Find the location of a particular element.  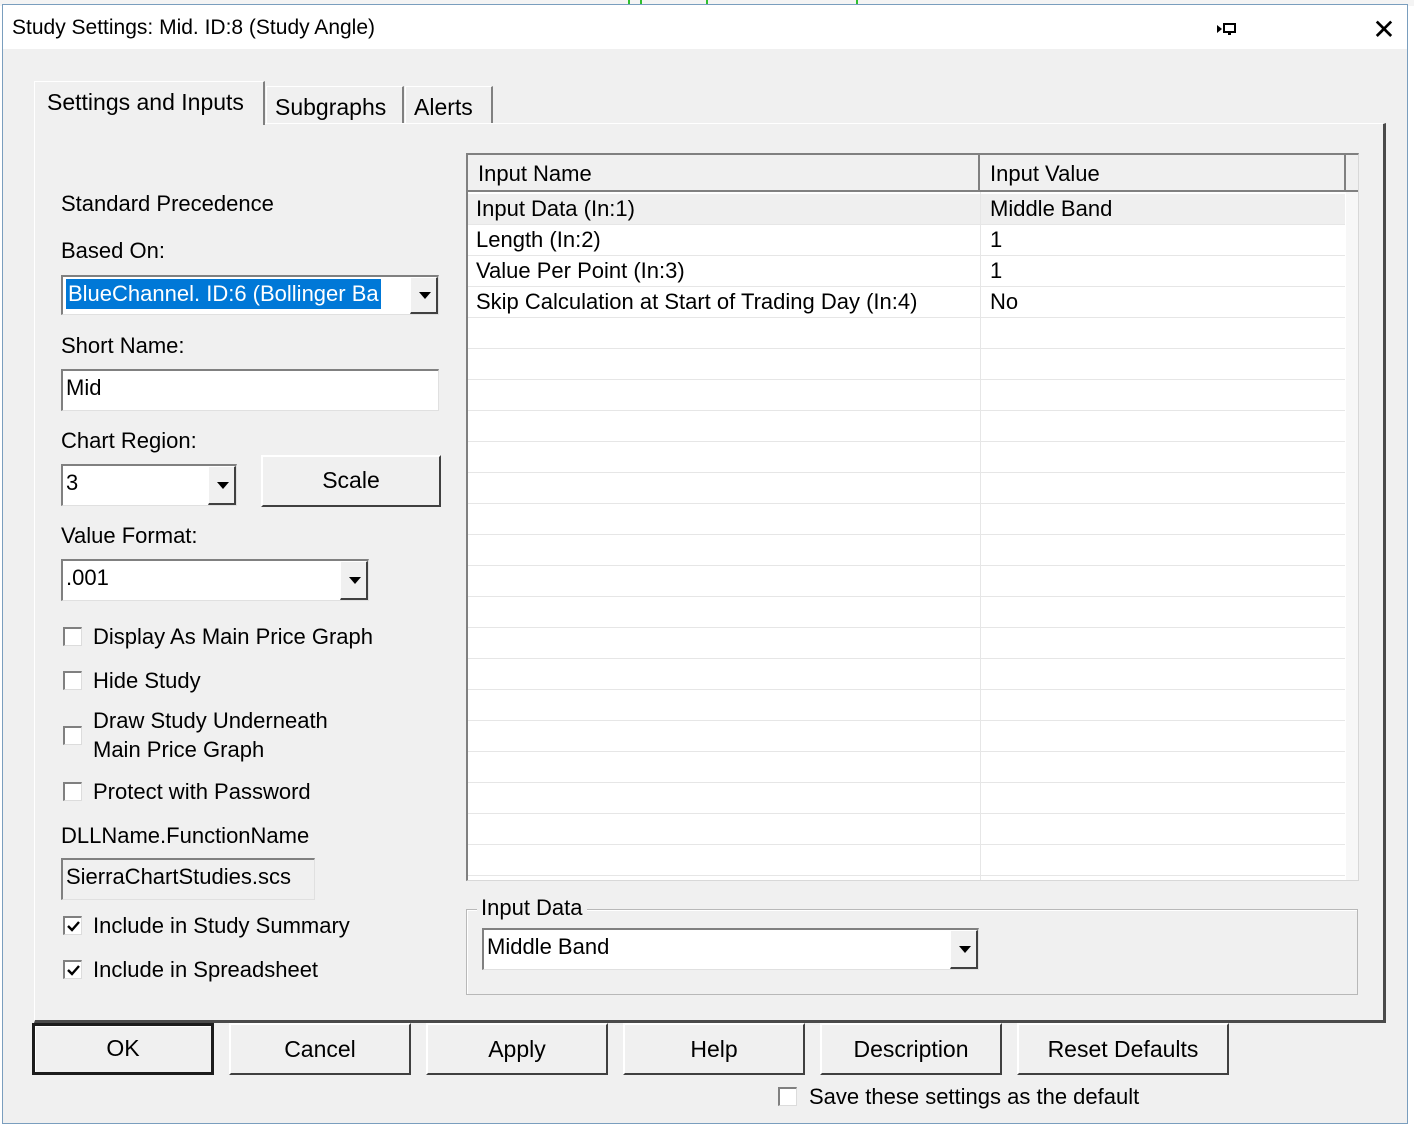

column-header-label: Input Value is located at coordinates (1045, 173).